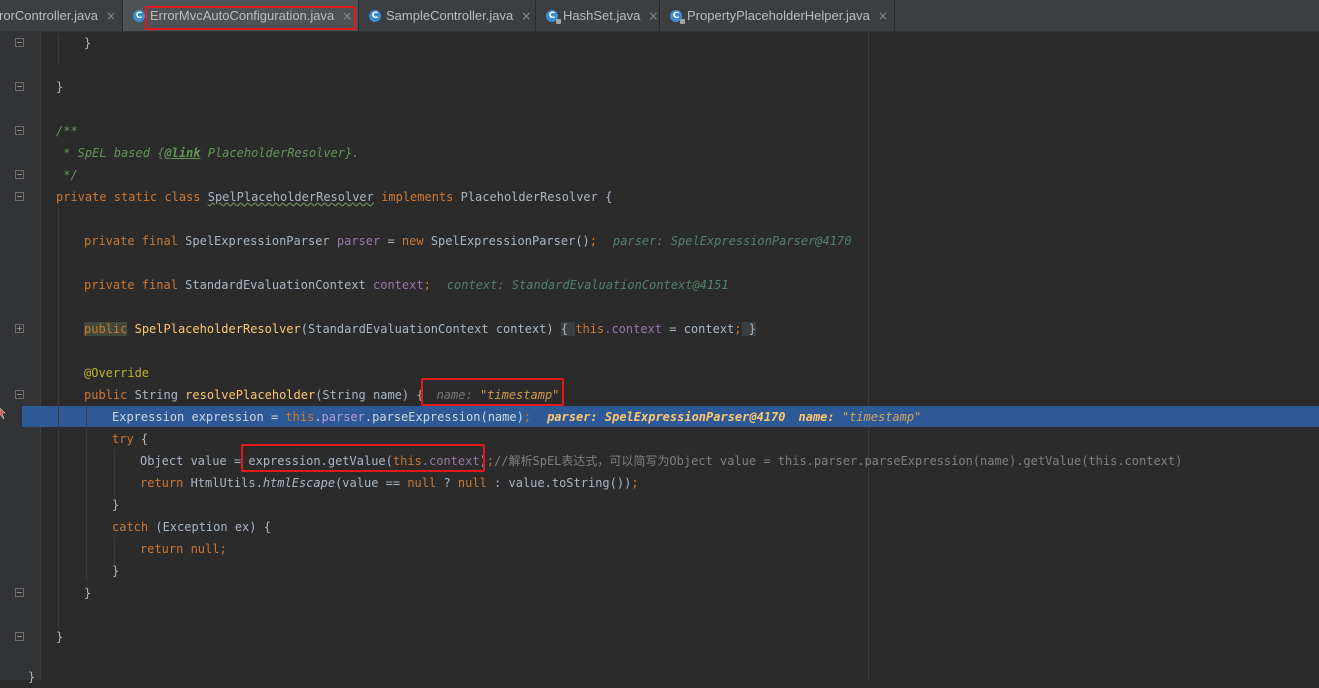 The image size is (1319, 688). I want to click on folded-brace: {, so click(568, 329).